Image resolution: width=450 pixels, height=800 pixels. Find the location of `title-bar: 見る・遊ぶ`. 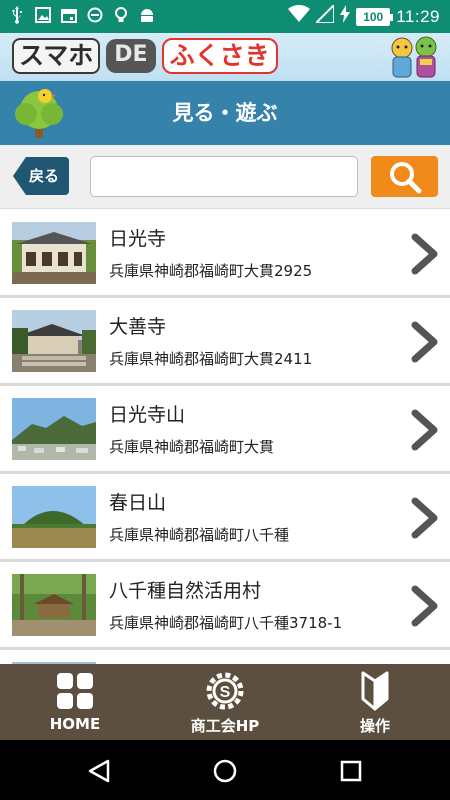

title-bar: 見る・遊ぶ is located at coordinates (225, 113).